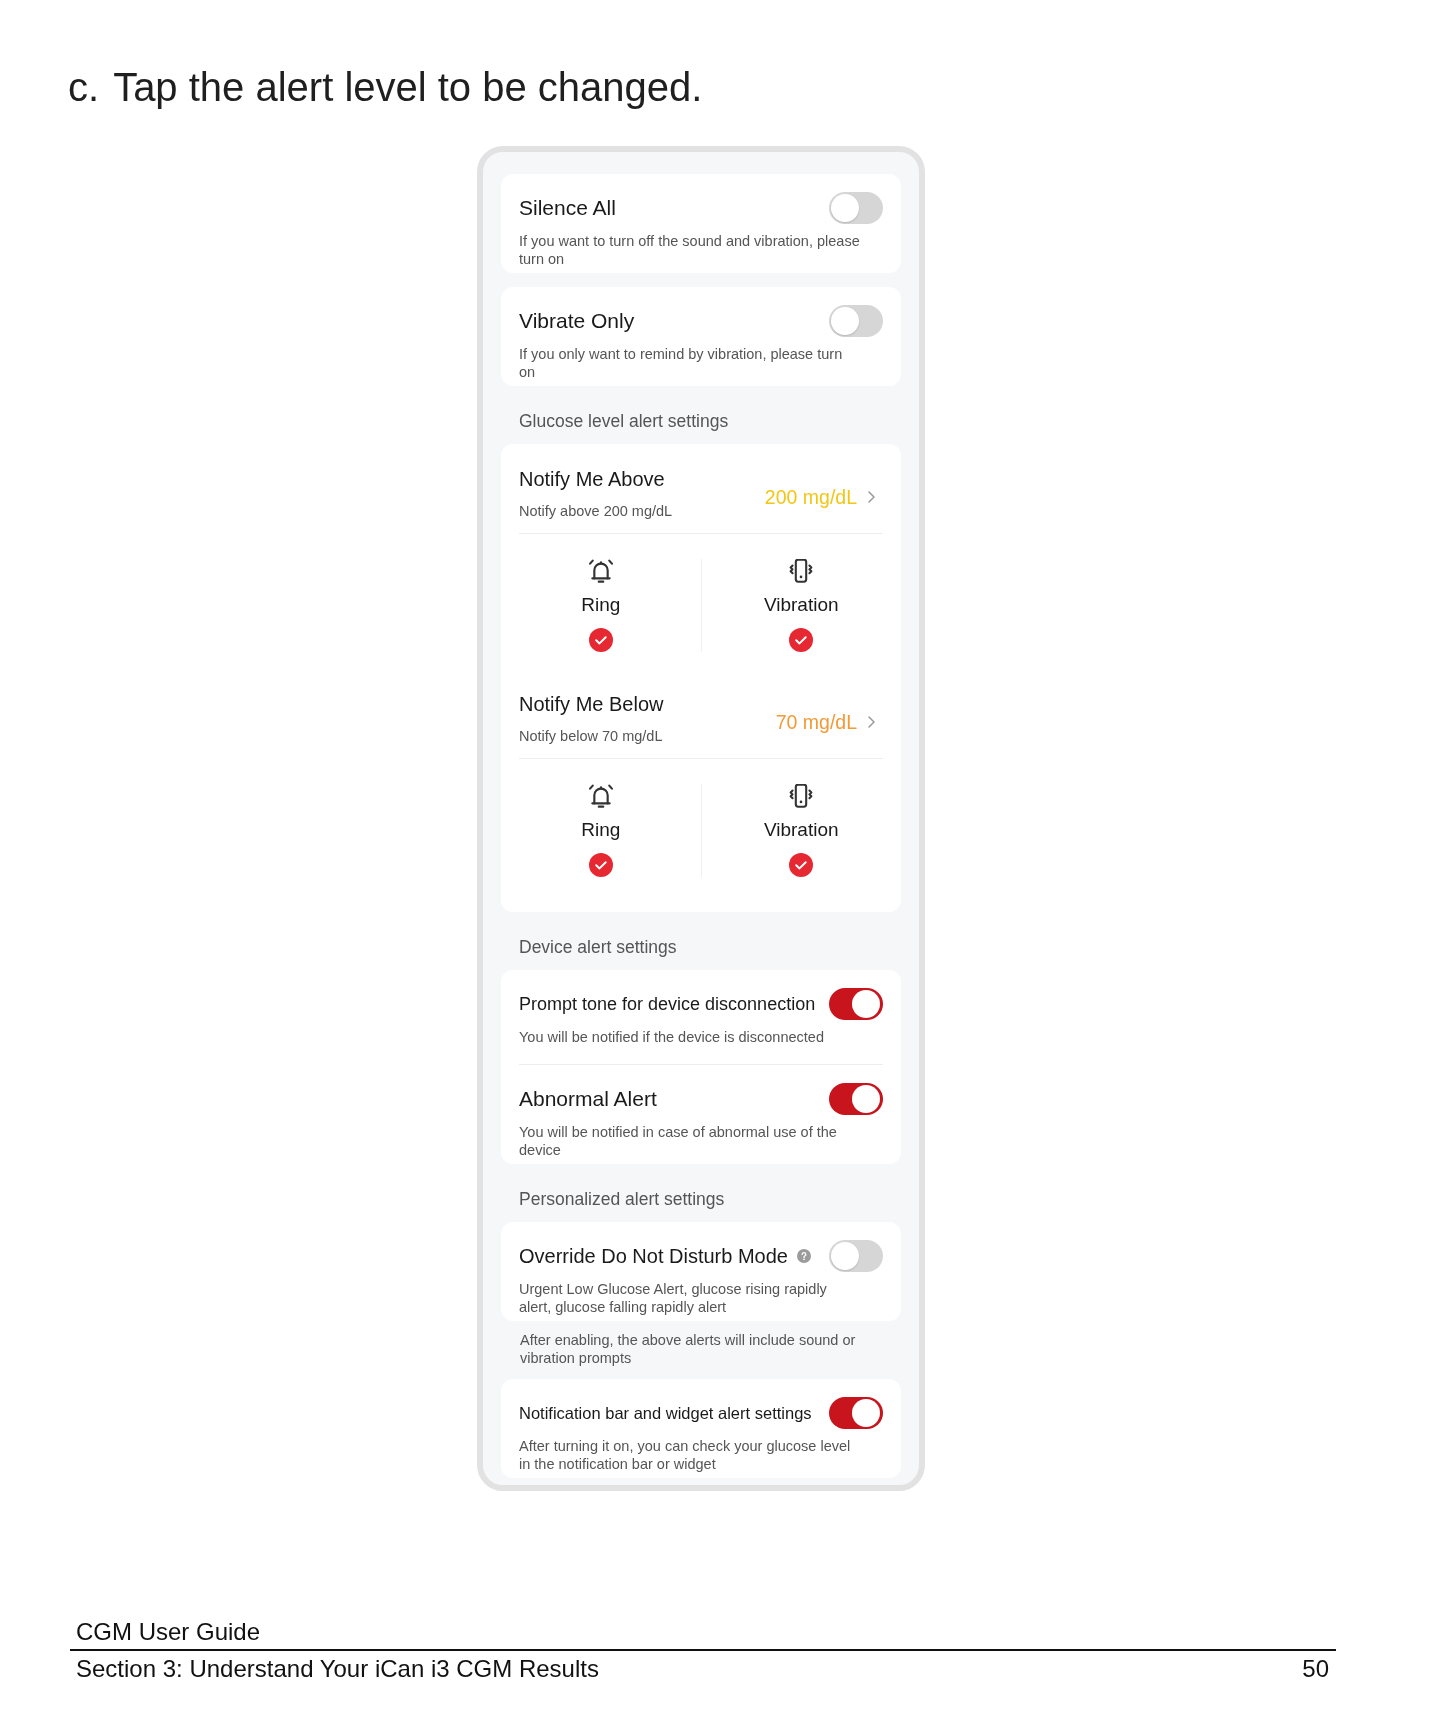  What do you see at coordinates (667, 1004) in the screenshot?
I see `setting-title: Prompt tone for device disconnection` at bounding box center [667, 1004].